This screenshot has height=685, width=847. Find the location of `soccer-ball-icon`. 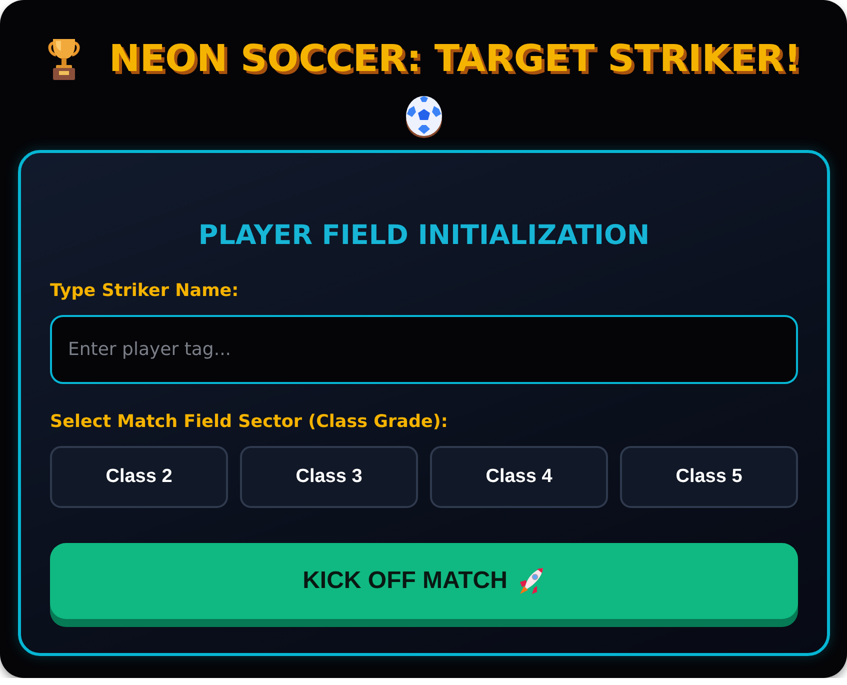

soccer-ball-icon is located at coordinates (424, 117).